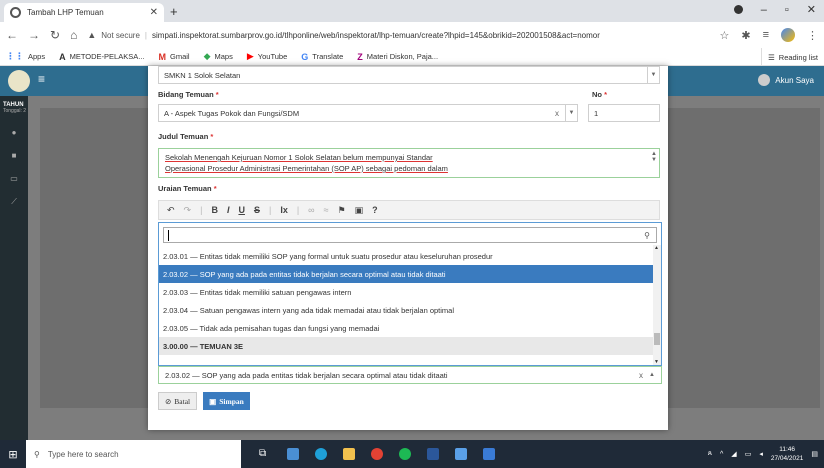 This screenshot has width=824, height=468. I want to click on scroll-down-icon: ▼, so click(656, 362).